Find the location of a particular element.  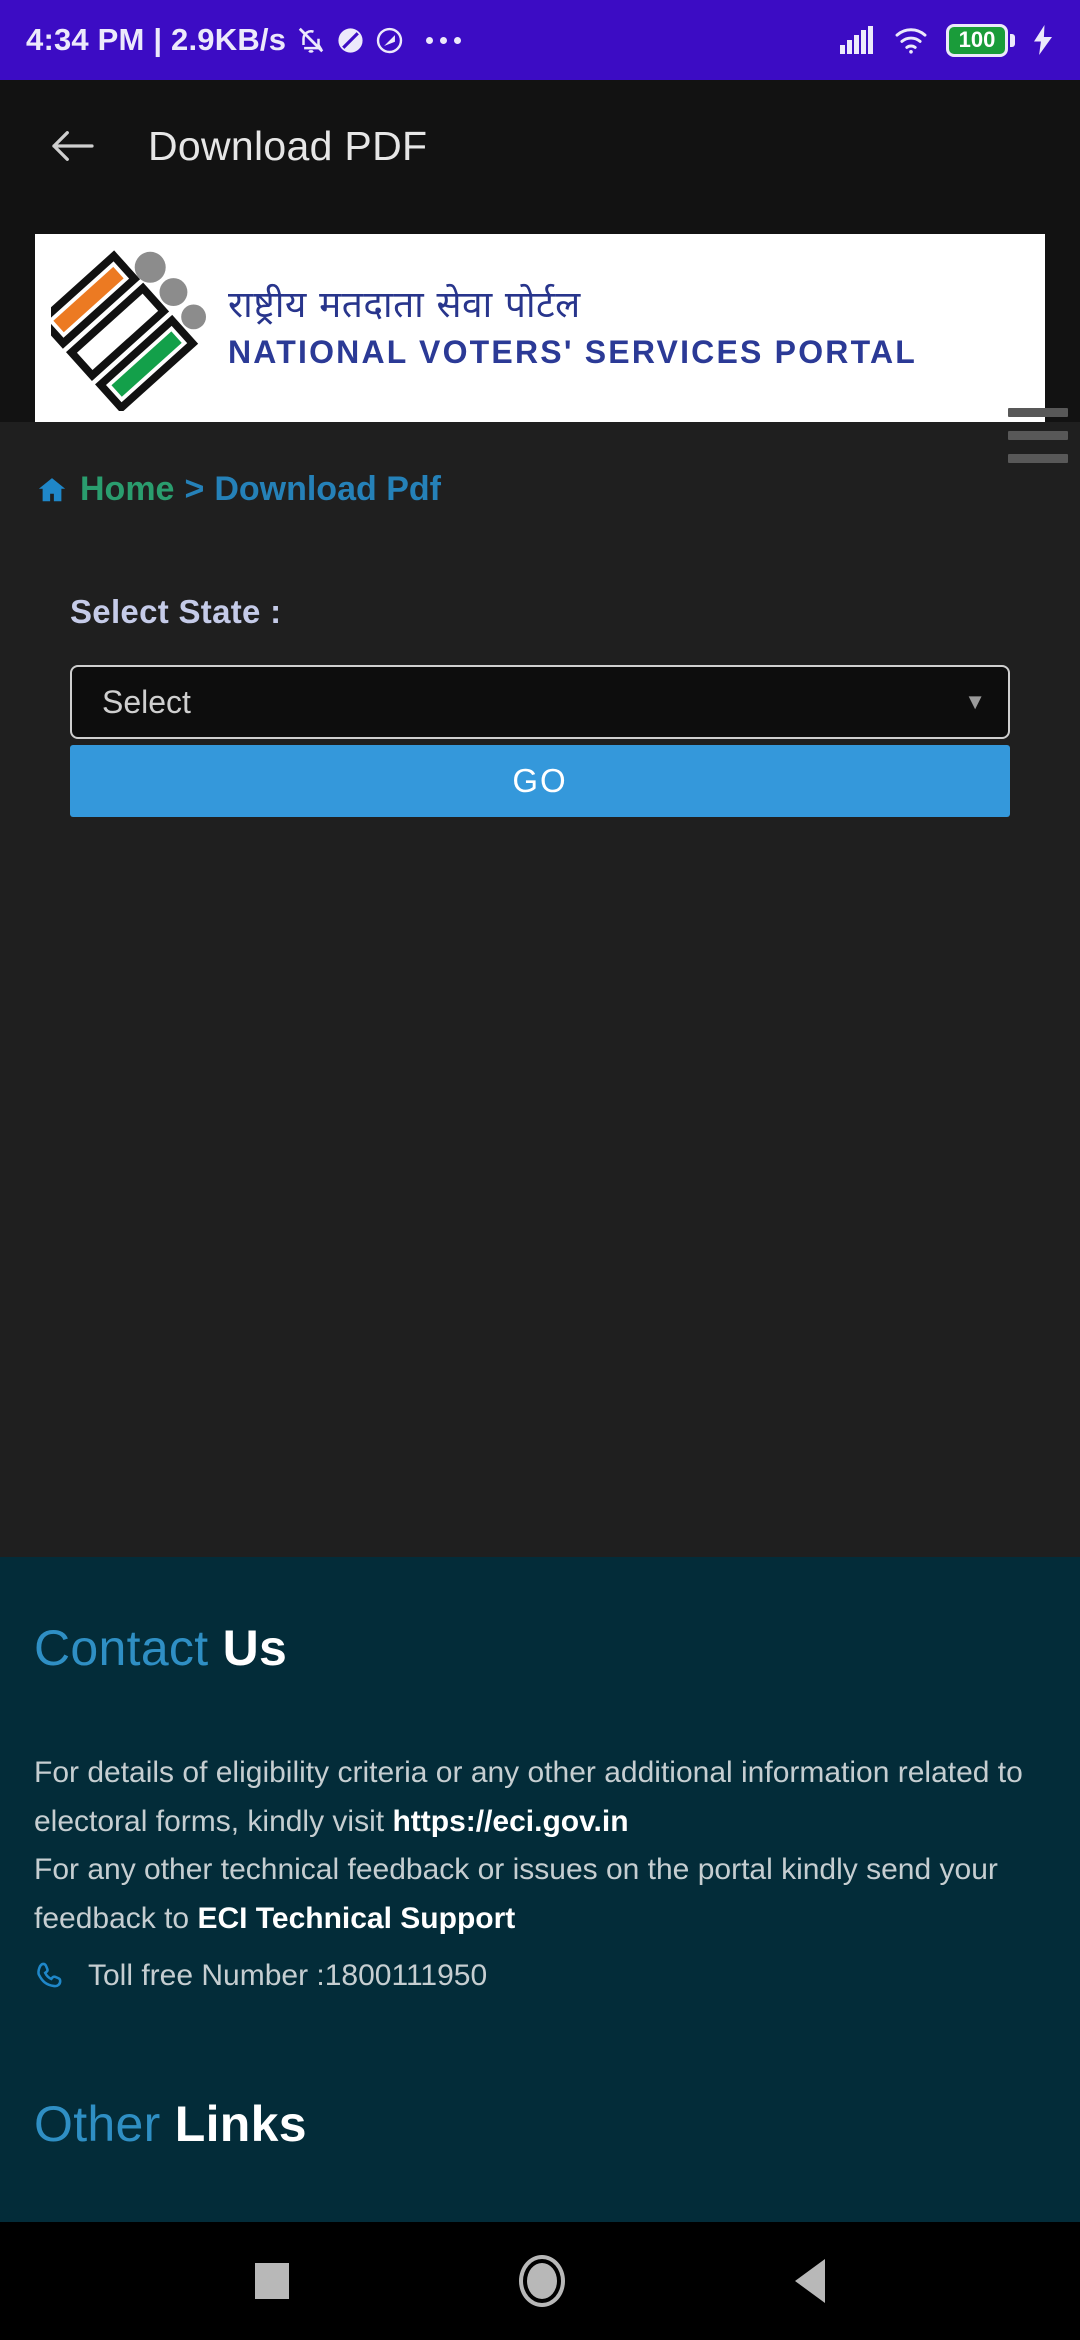

breadcrumb-item-current: Download Pdf is located at coordinates (327, 489).